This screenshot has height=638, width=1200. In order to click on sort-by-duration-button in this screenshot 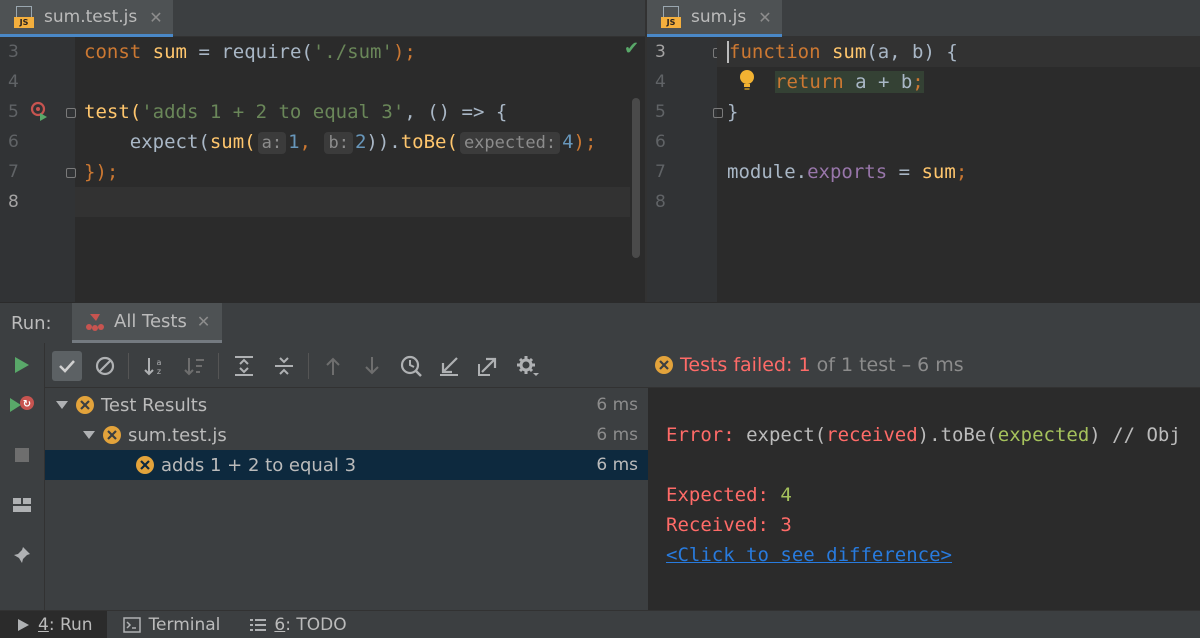, I will do `click(195, 366)`.